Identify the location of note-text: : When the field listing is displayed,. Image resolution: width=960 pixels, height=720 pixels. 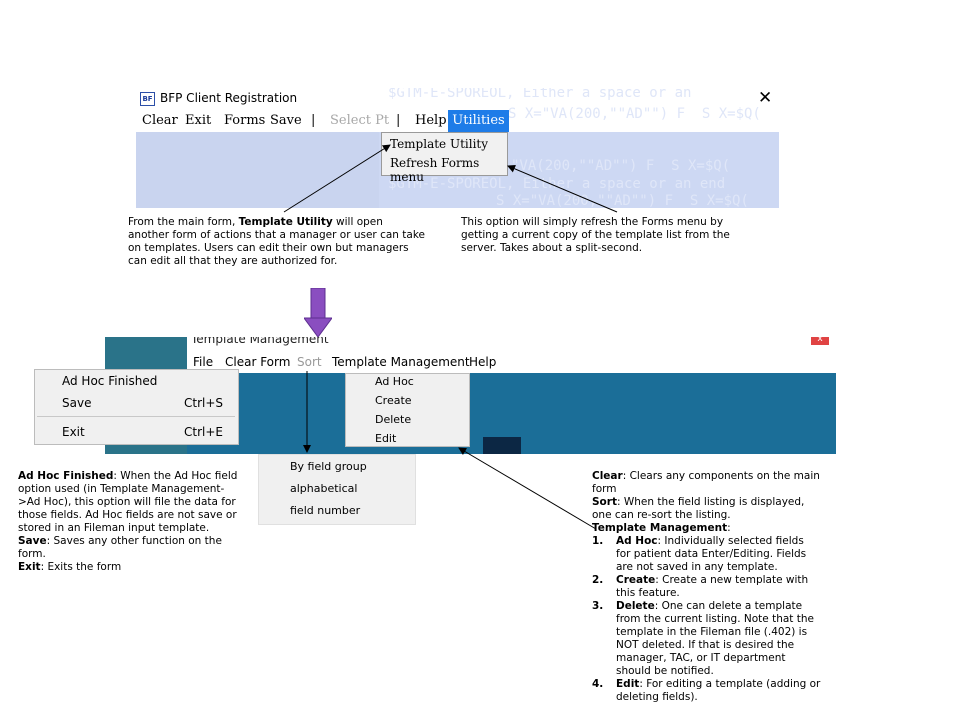
(710, 502).